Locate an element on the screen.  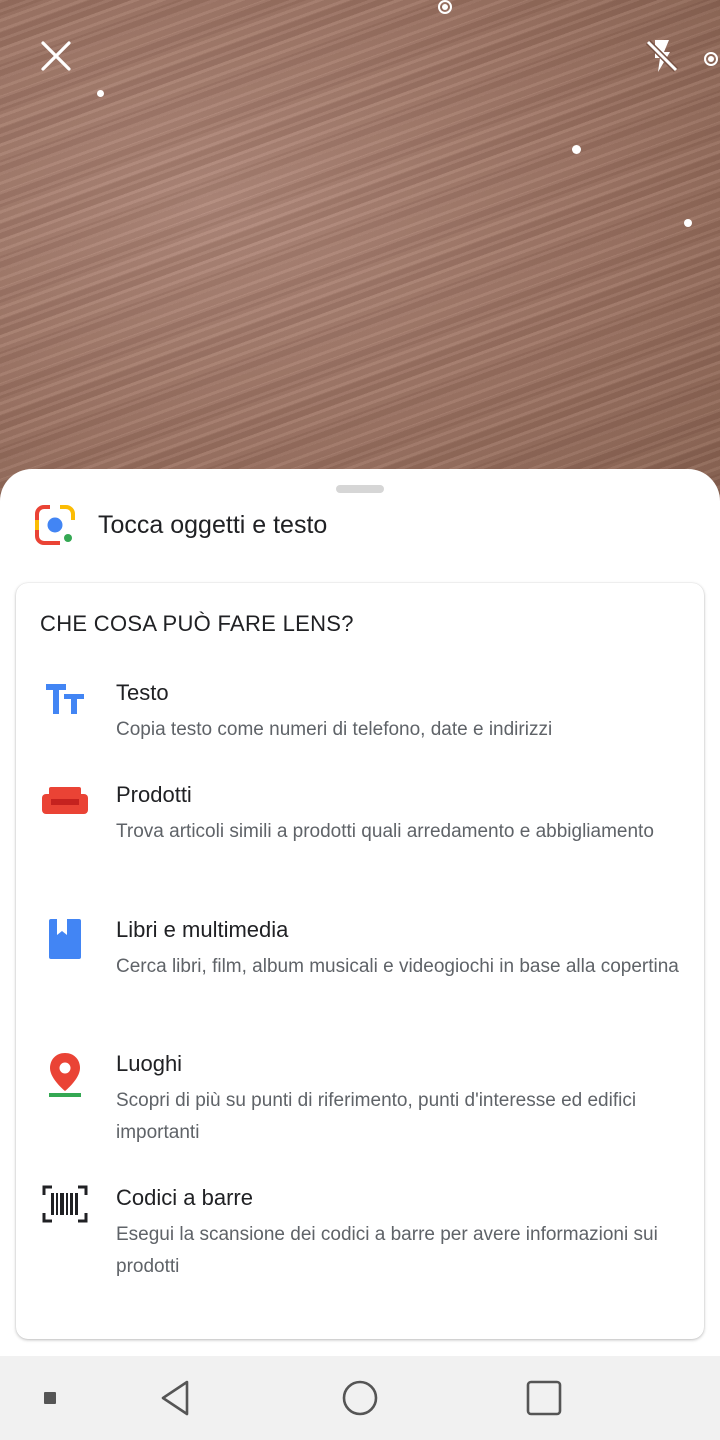
card-title: CHE COSA PUÒ FARE LENS? is located at coordinates (197, 623).